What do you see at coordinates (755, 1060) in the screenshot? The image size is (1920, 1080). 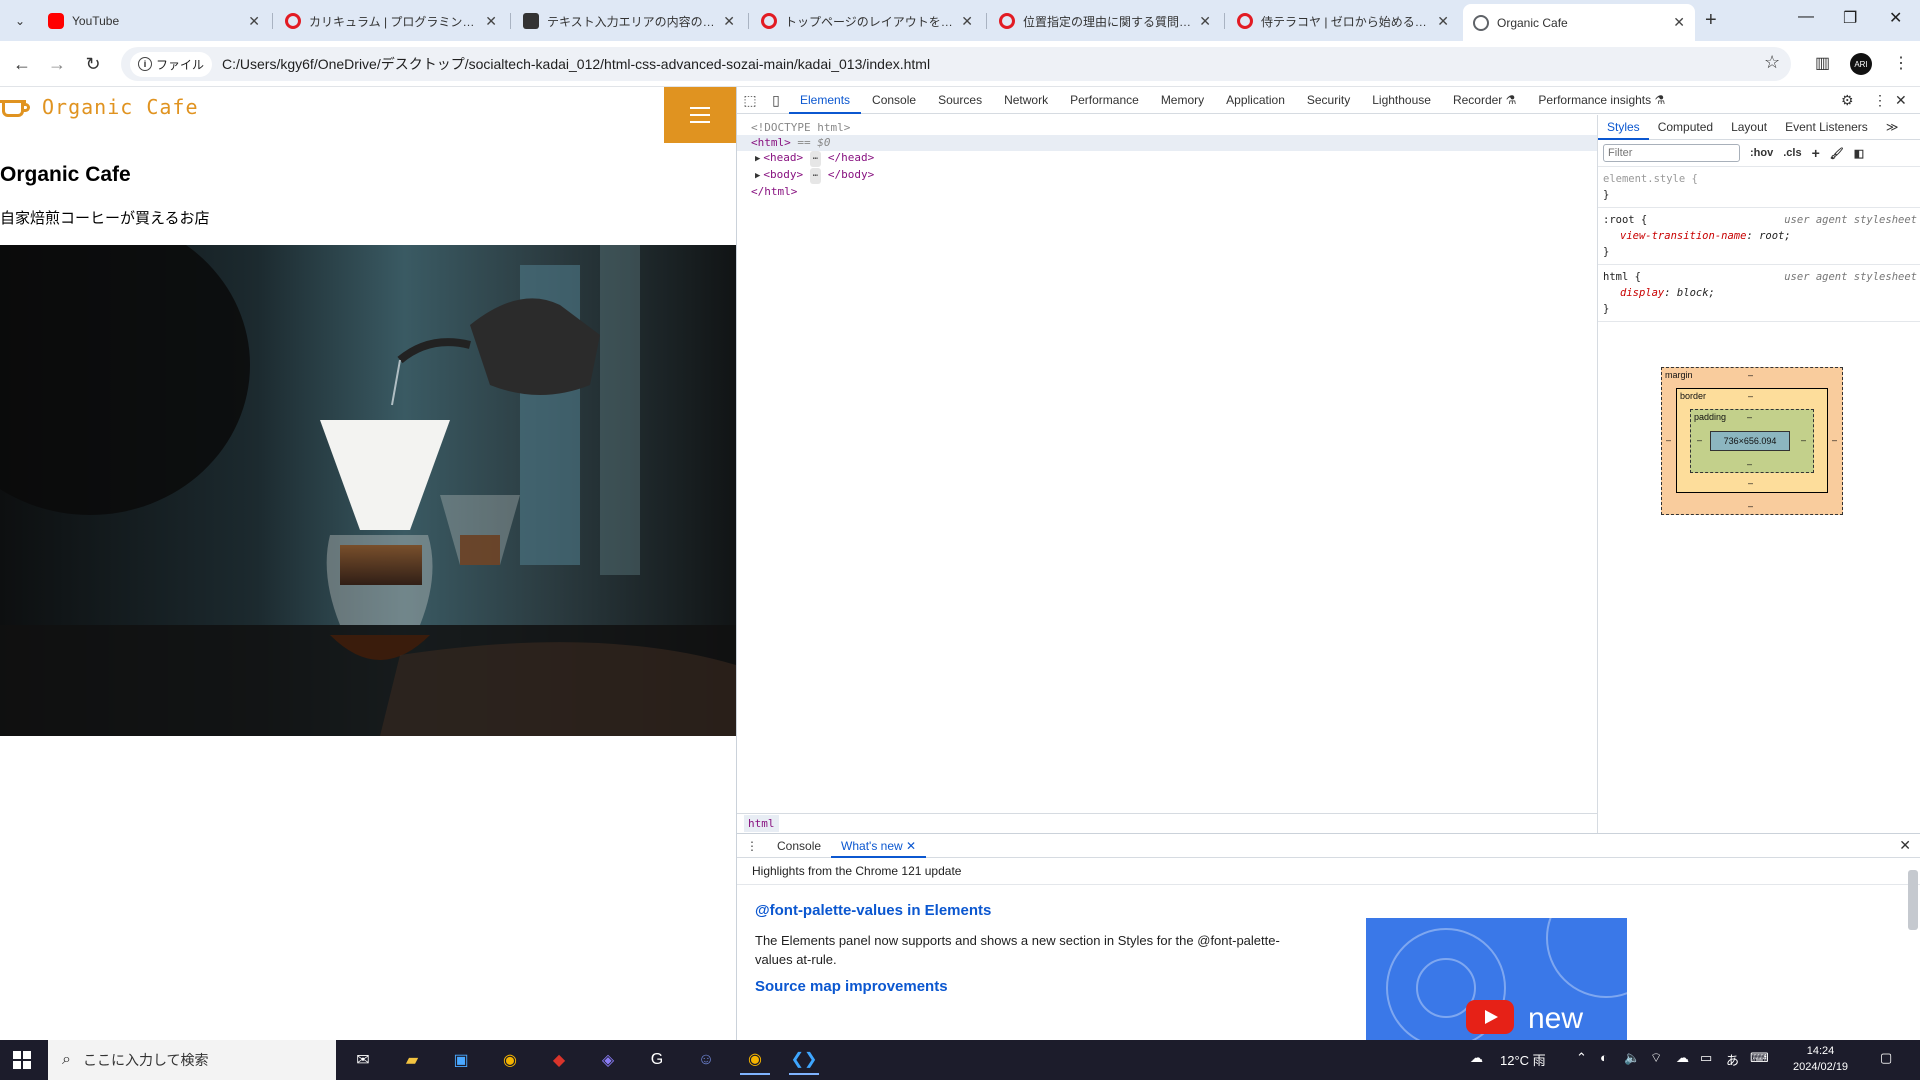 I see `chrome-profile-icon: ◉` at bounding box center [755, 1060].